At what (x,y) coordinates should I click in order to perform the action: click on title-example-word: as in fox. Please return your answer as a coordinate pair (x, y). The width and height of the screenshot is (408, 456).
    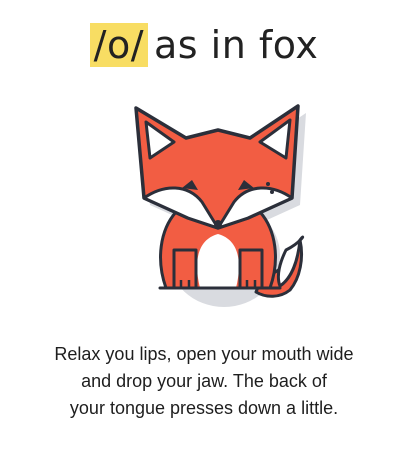
    Looking at the image, I should click on (236, 45).